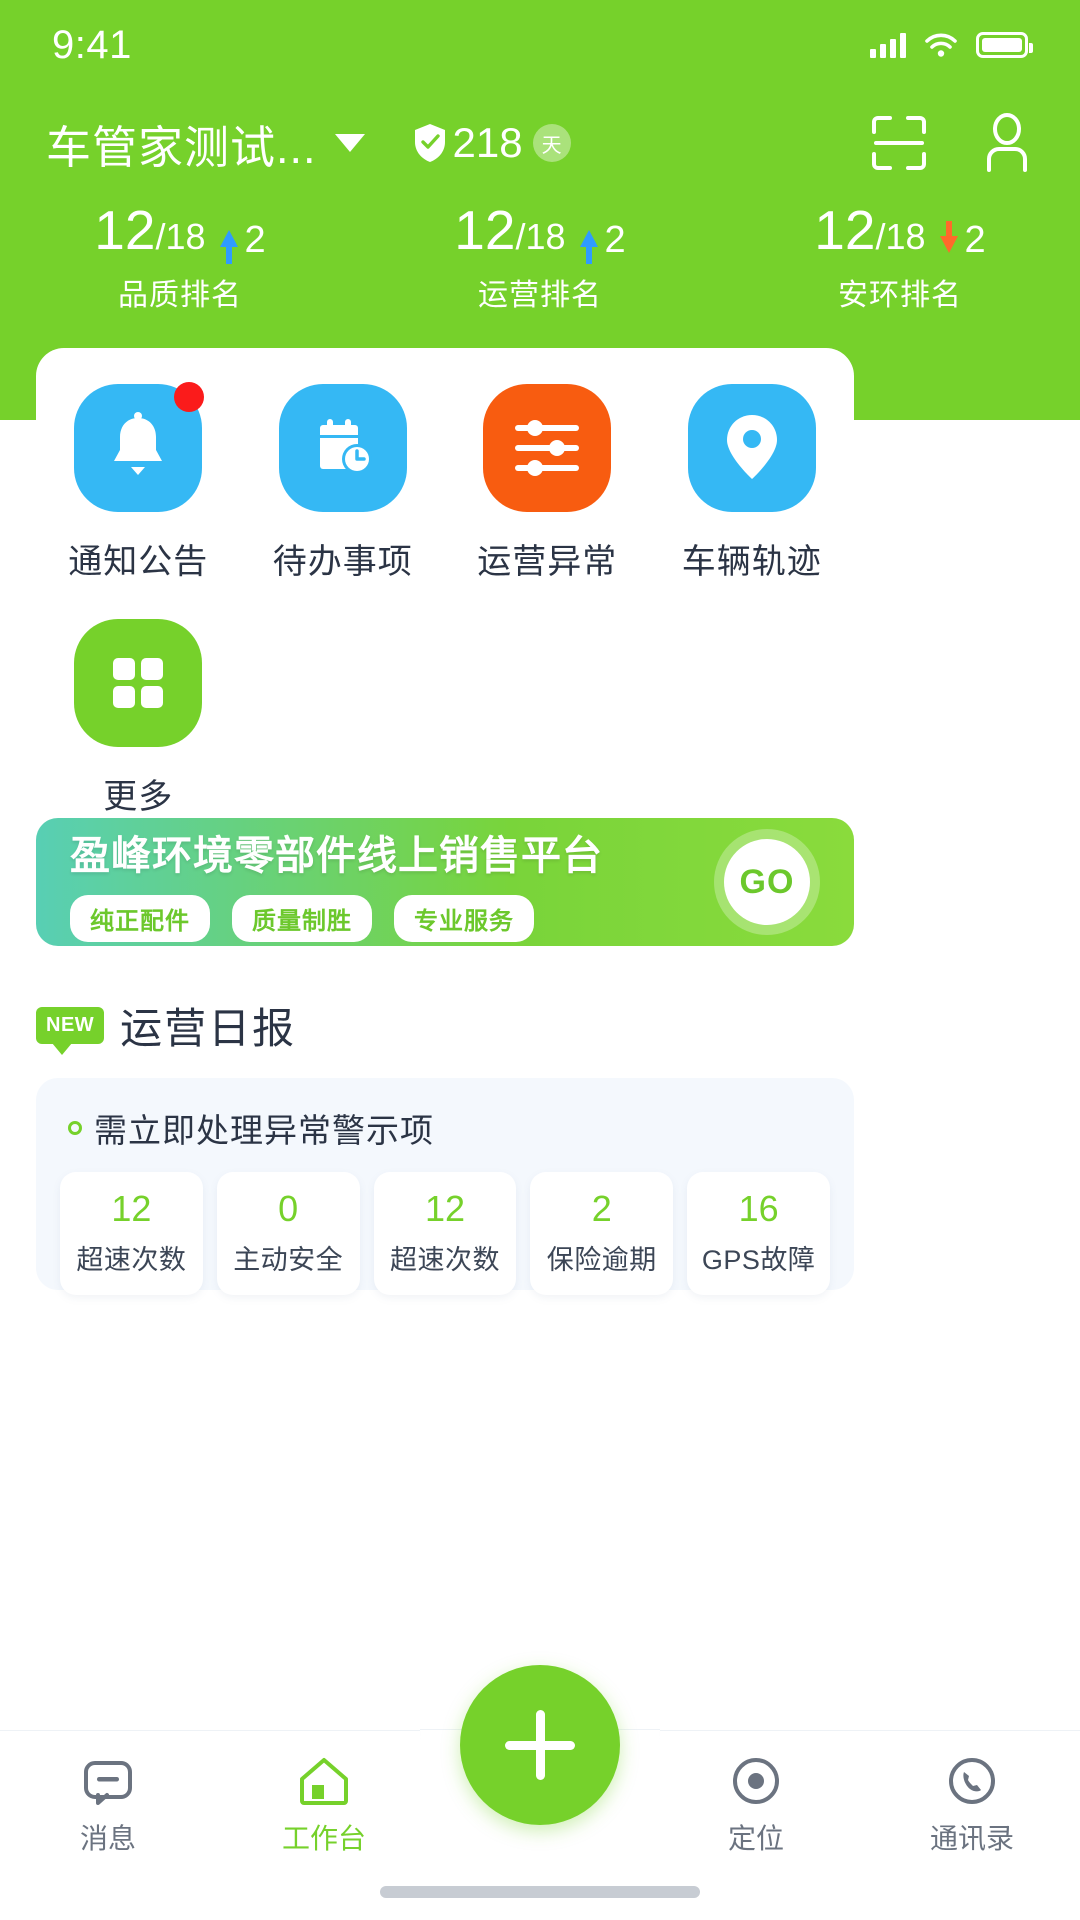 The image size is (1080, 1920). What do you see at coordinates (349, 143) in the screenshot?
I see `chevron-down-icon` at bounding box center [349, 143].